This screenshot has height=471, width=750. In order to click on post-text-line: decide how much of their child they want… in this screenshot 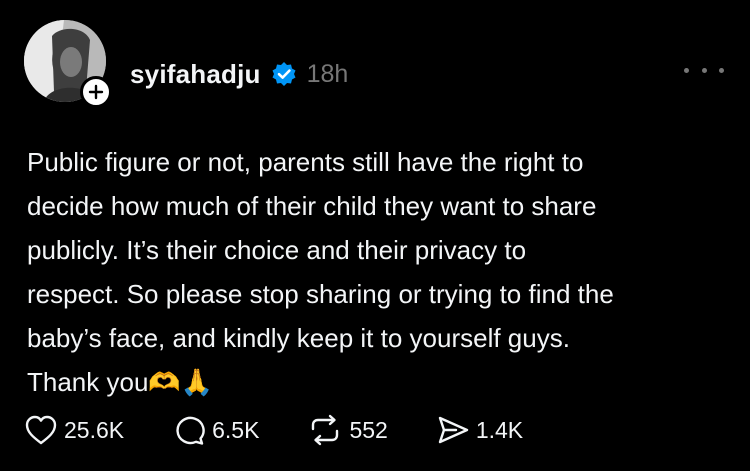, I will do `click(312, 206)`.